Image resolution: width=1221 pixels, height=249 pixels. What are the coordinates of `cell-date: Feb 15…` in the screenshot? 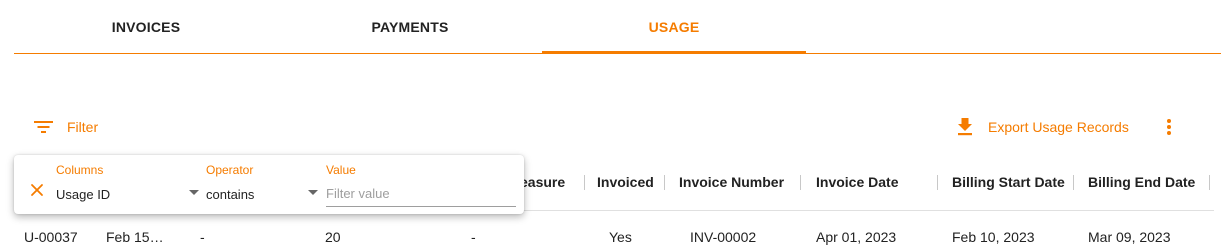 It's located at (135, 237).